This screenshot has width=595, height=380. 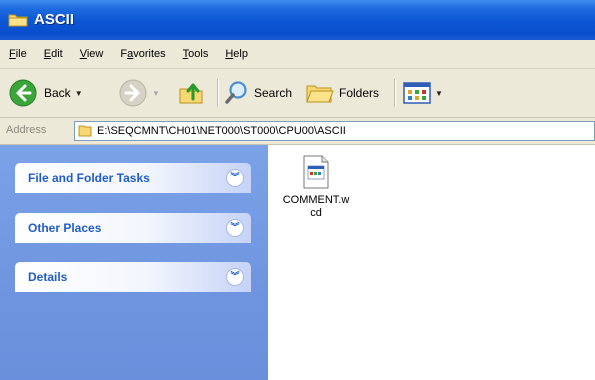 I want to click on address-path: E:\SEQCMNT\CH01\NET000\ST000\CPU00\ASCII, so click(x=221, y=131).